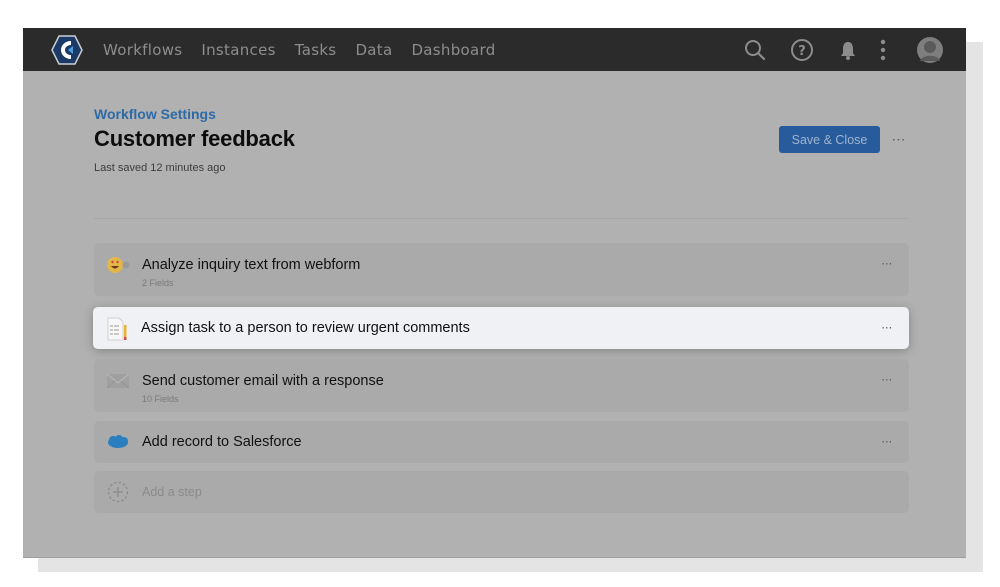 The width and height of the screenshot is (1000, 587). What do you see at coordinates (930, 50) in the screenshot?
I see `avatar` at bounding box center [930, 50].